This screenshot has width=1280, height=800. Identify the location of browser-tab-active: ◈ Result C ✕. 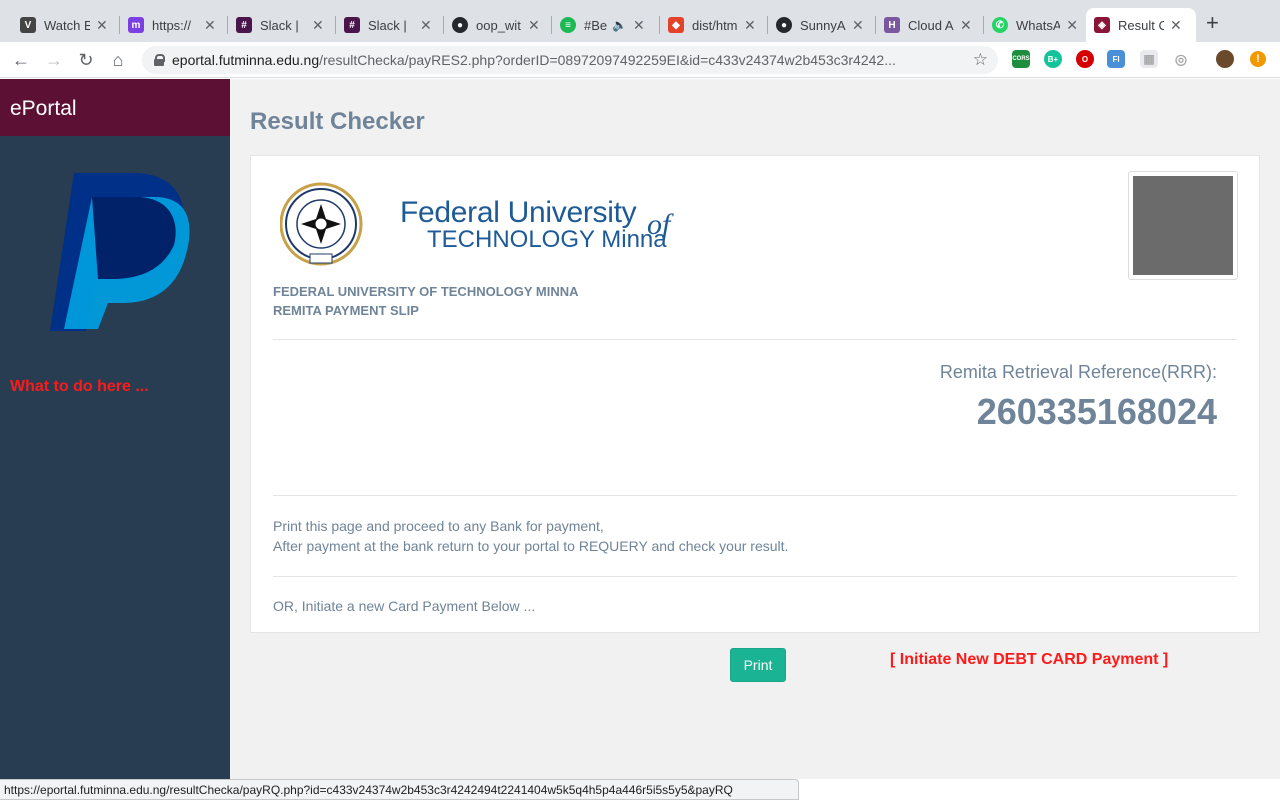
(1141, 25).